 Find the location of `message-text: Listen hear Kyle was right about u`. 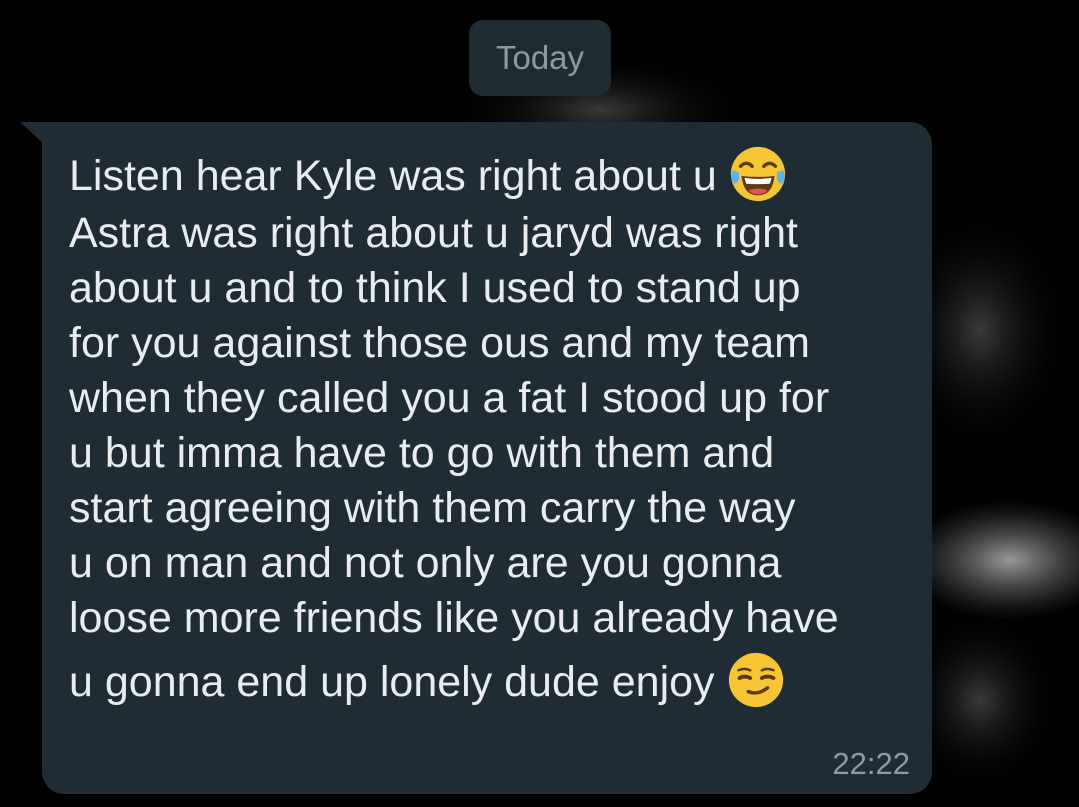

message-text: Listen hear Kyle was right about u is located at coordinates (393, 176).